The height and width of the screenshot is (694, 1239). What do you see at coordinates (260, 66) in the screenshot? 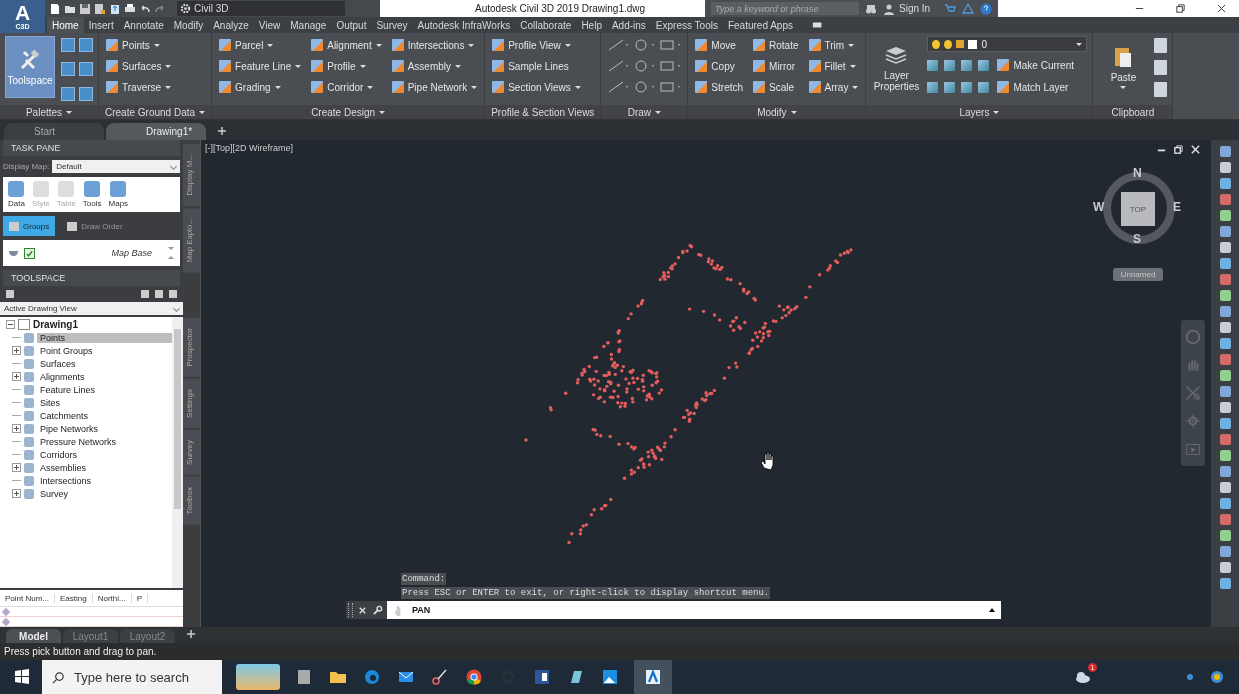
I see `ribbon-tool-button: Feature Line` at bounding box center [260, 66].